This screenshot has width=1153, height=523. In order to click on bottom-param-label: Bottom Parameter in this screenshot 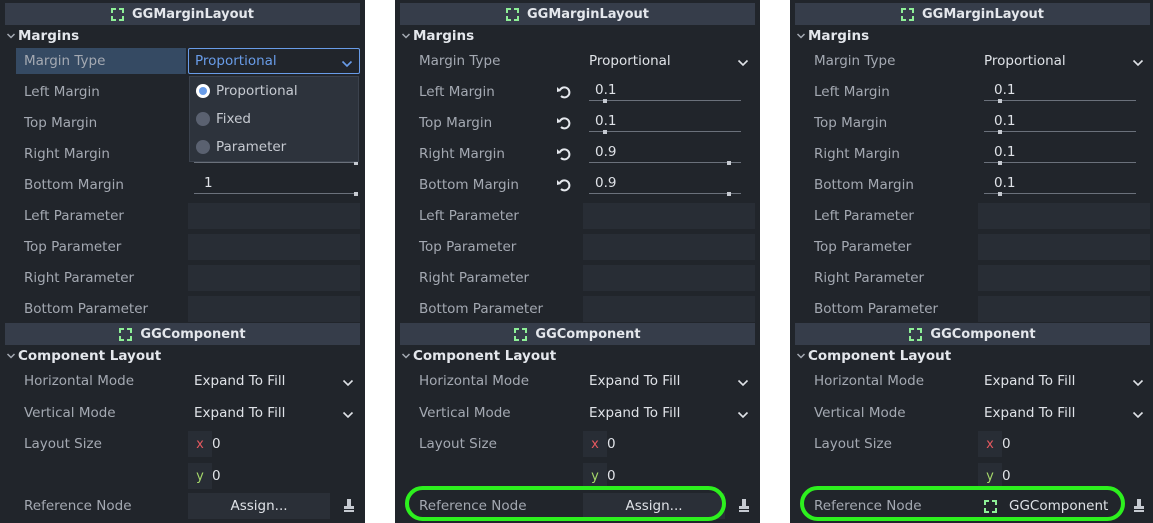, I will do `click(481, 309)`.